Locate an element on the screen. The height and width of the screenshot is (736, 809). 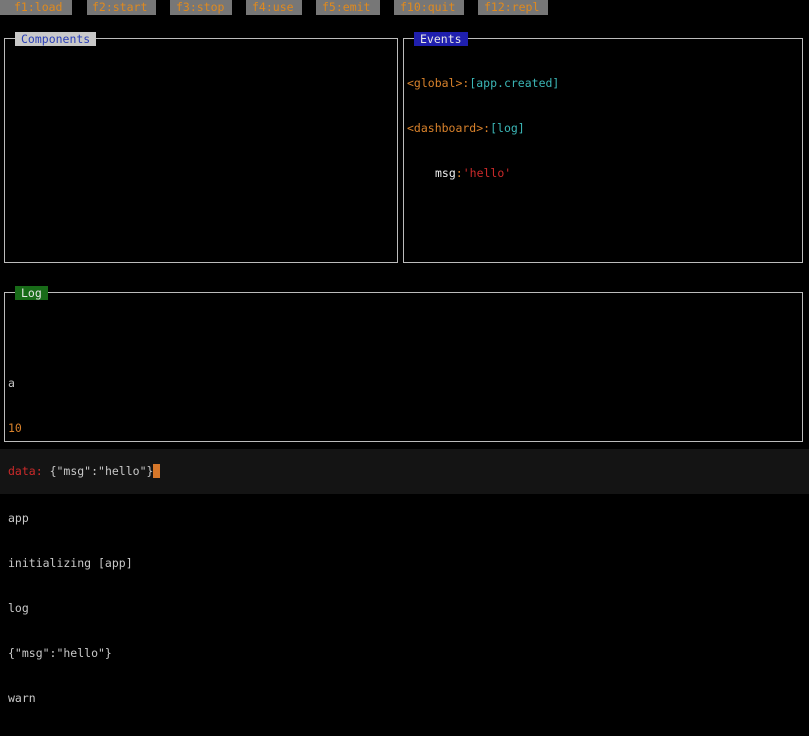
key-f5-emit: f5:emit is located at coordinates (346, 7).